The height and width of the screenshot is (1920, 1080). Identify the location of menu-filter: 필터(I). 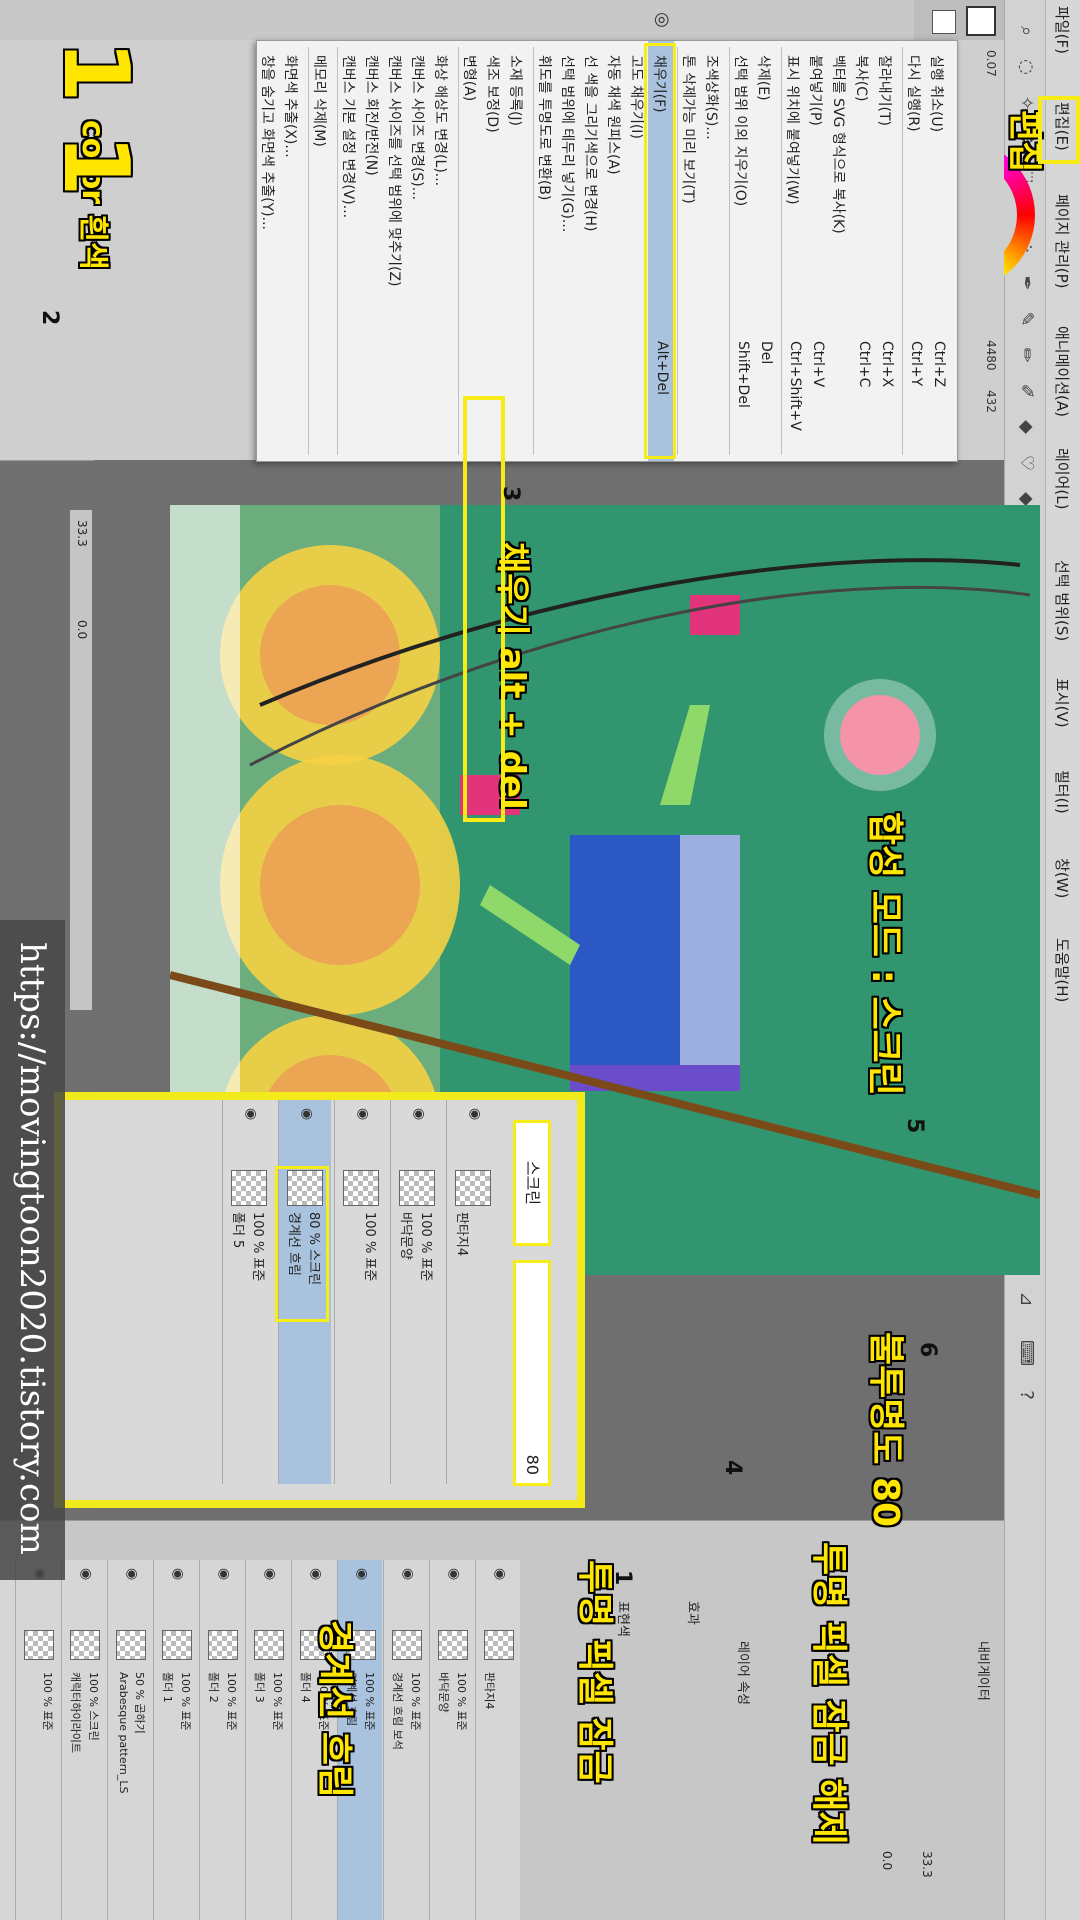
(1062, 792).